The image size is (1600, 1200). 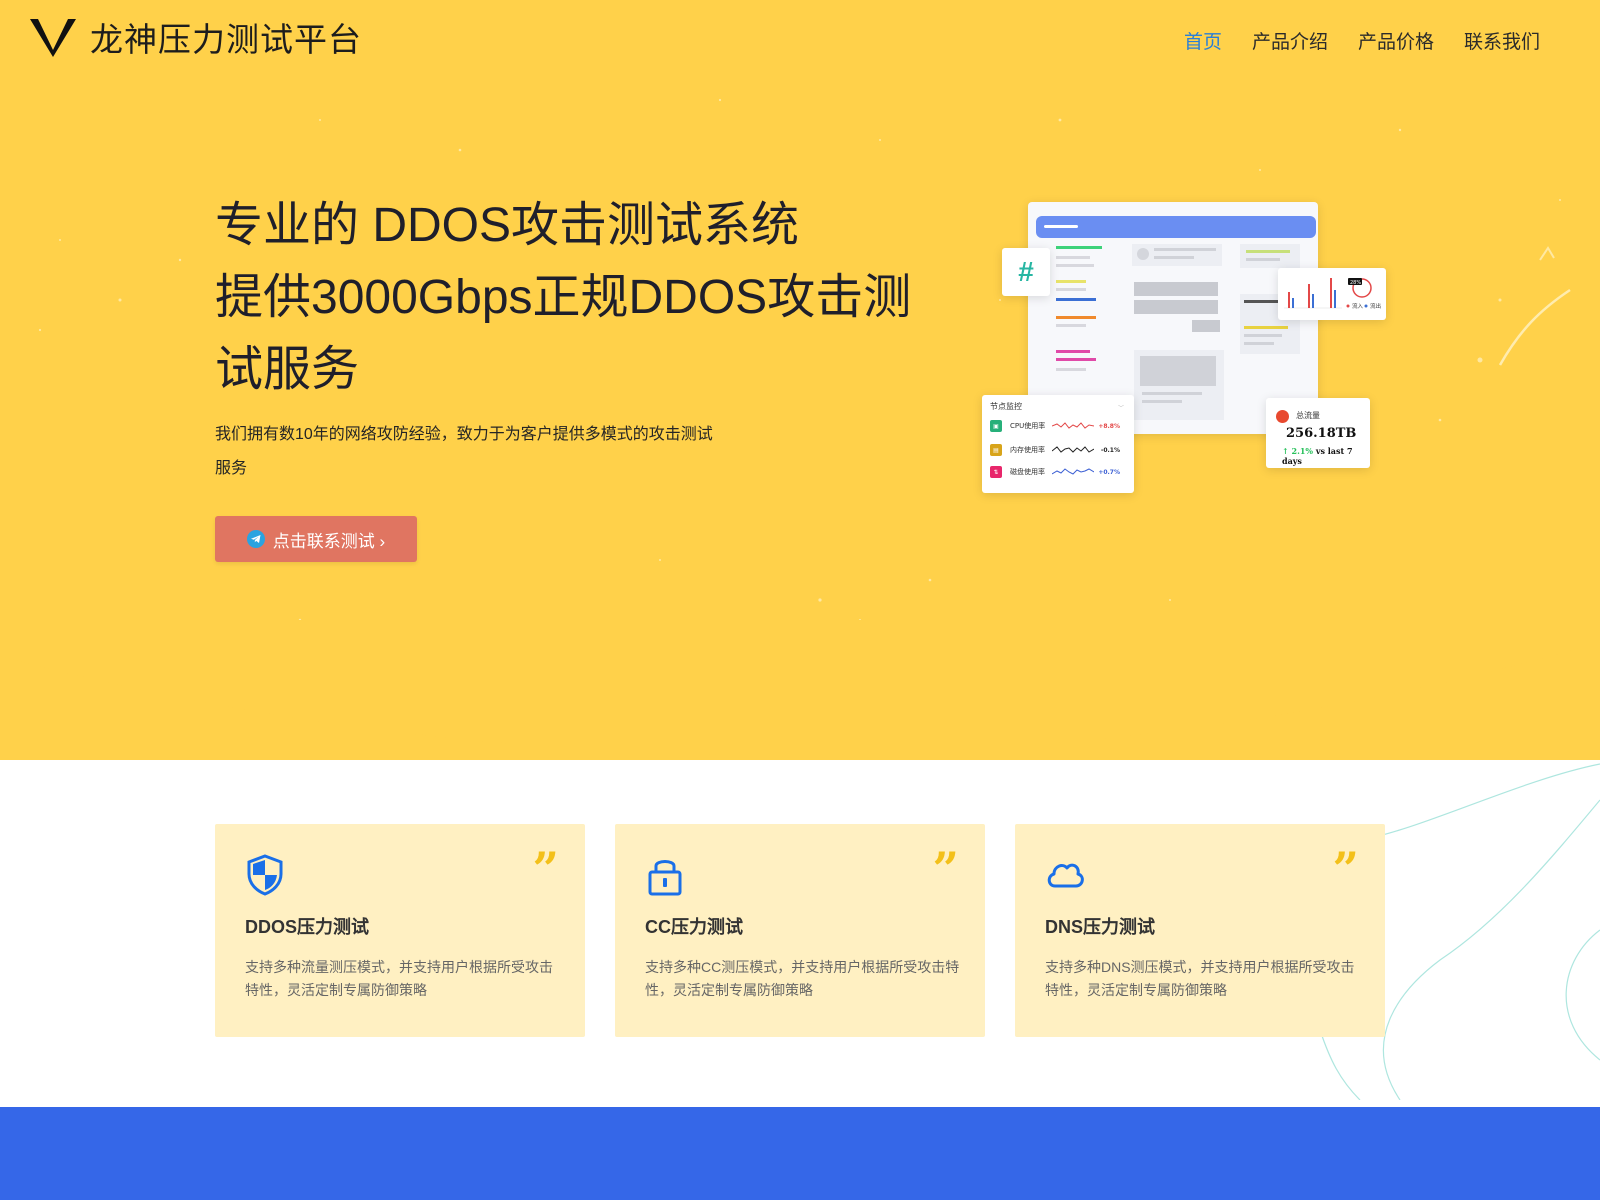 What do you see at coordinates (1203, 43) in the screenshot?
I see `nav-item-home: 首页` at bounding box center [1203, 43].